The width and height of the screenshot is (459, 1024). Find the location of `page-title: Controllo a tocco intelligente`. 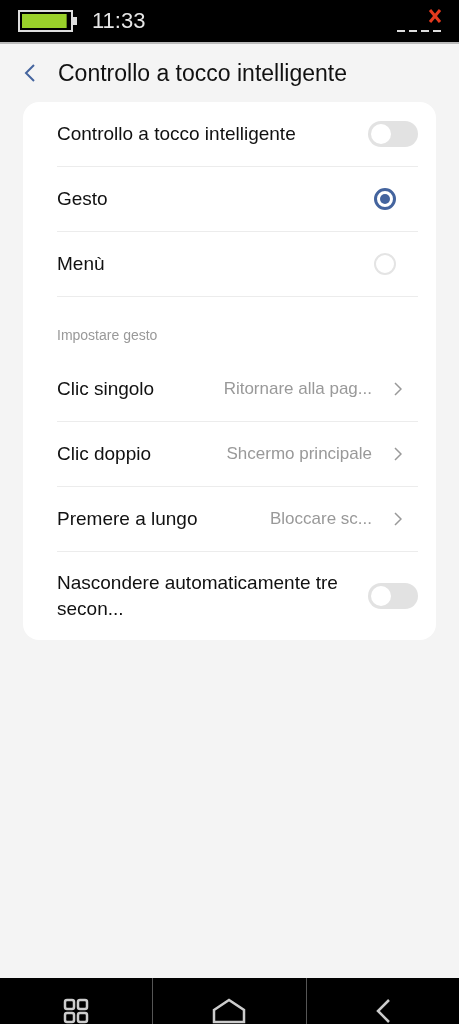

page-title: Controllo a tocco intelligente is located at coordinates (202, 73).